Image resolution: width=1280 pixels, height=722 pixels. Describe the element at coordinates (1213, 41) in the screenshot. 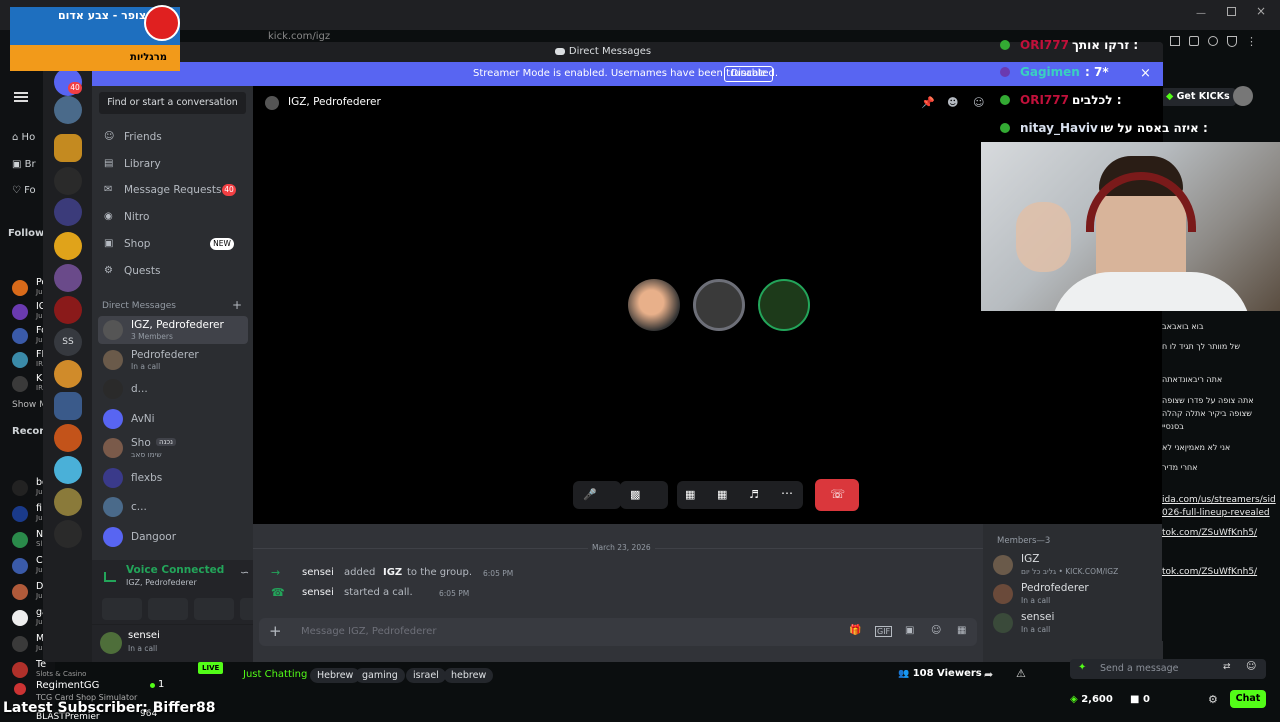

I see `extensions-icon` at that location.